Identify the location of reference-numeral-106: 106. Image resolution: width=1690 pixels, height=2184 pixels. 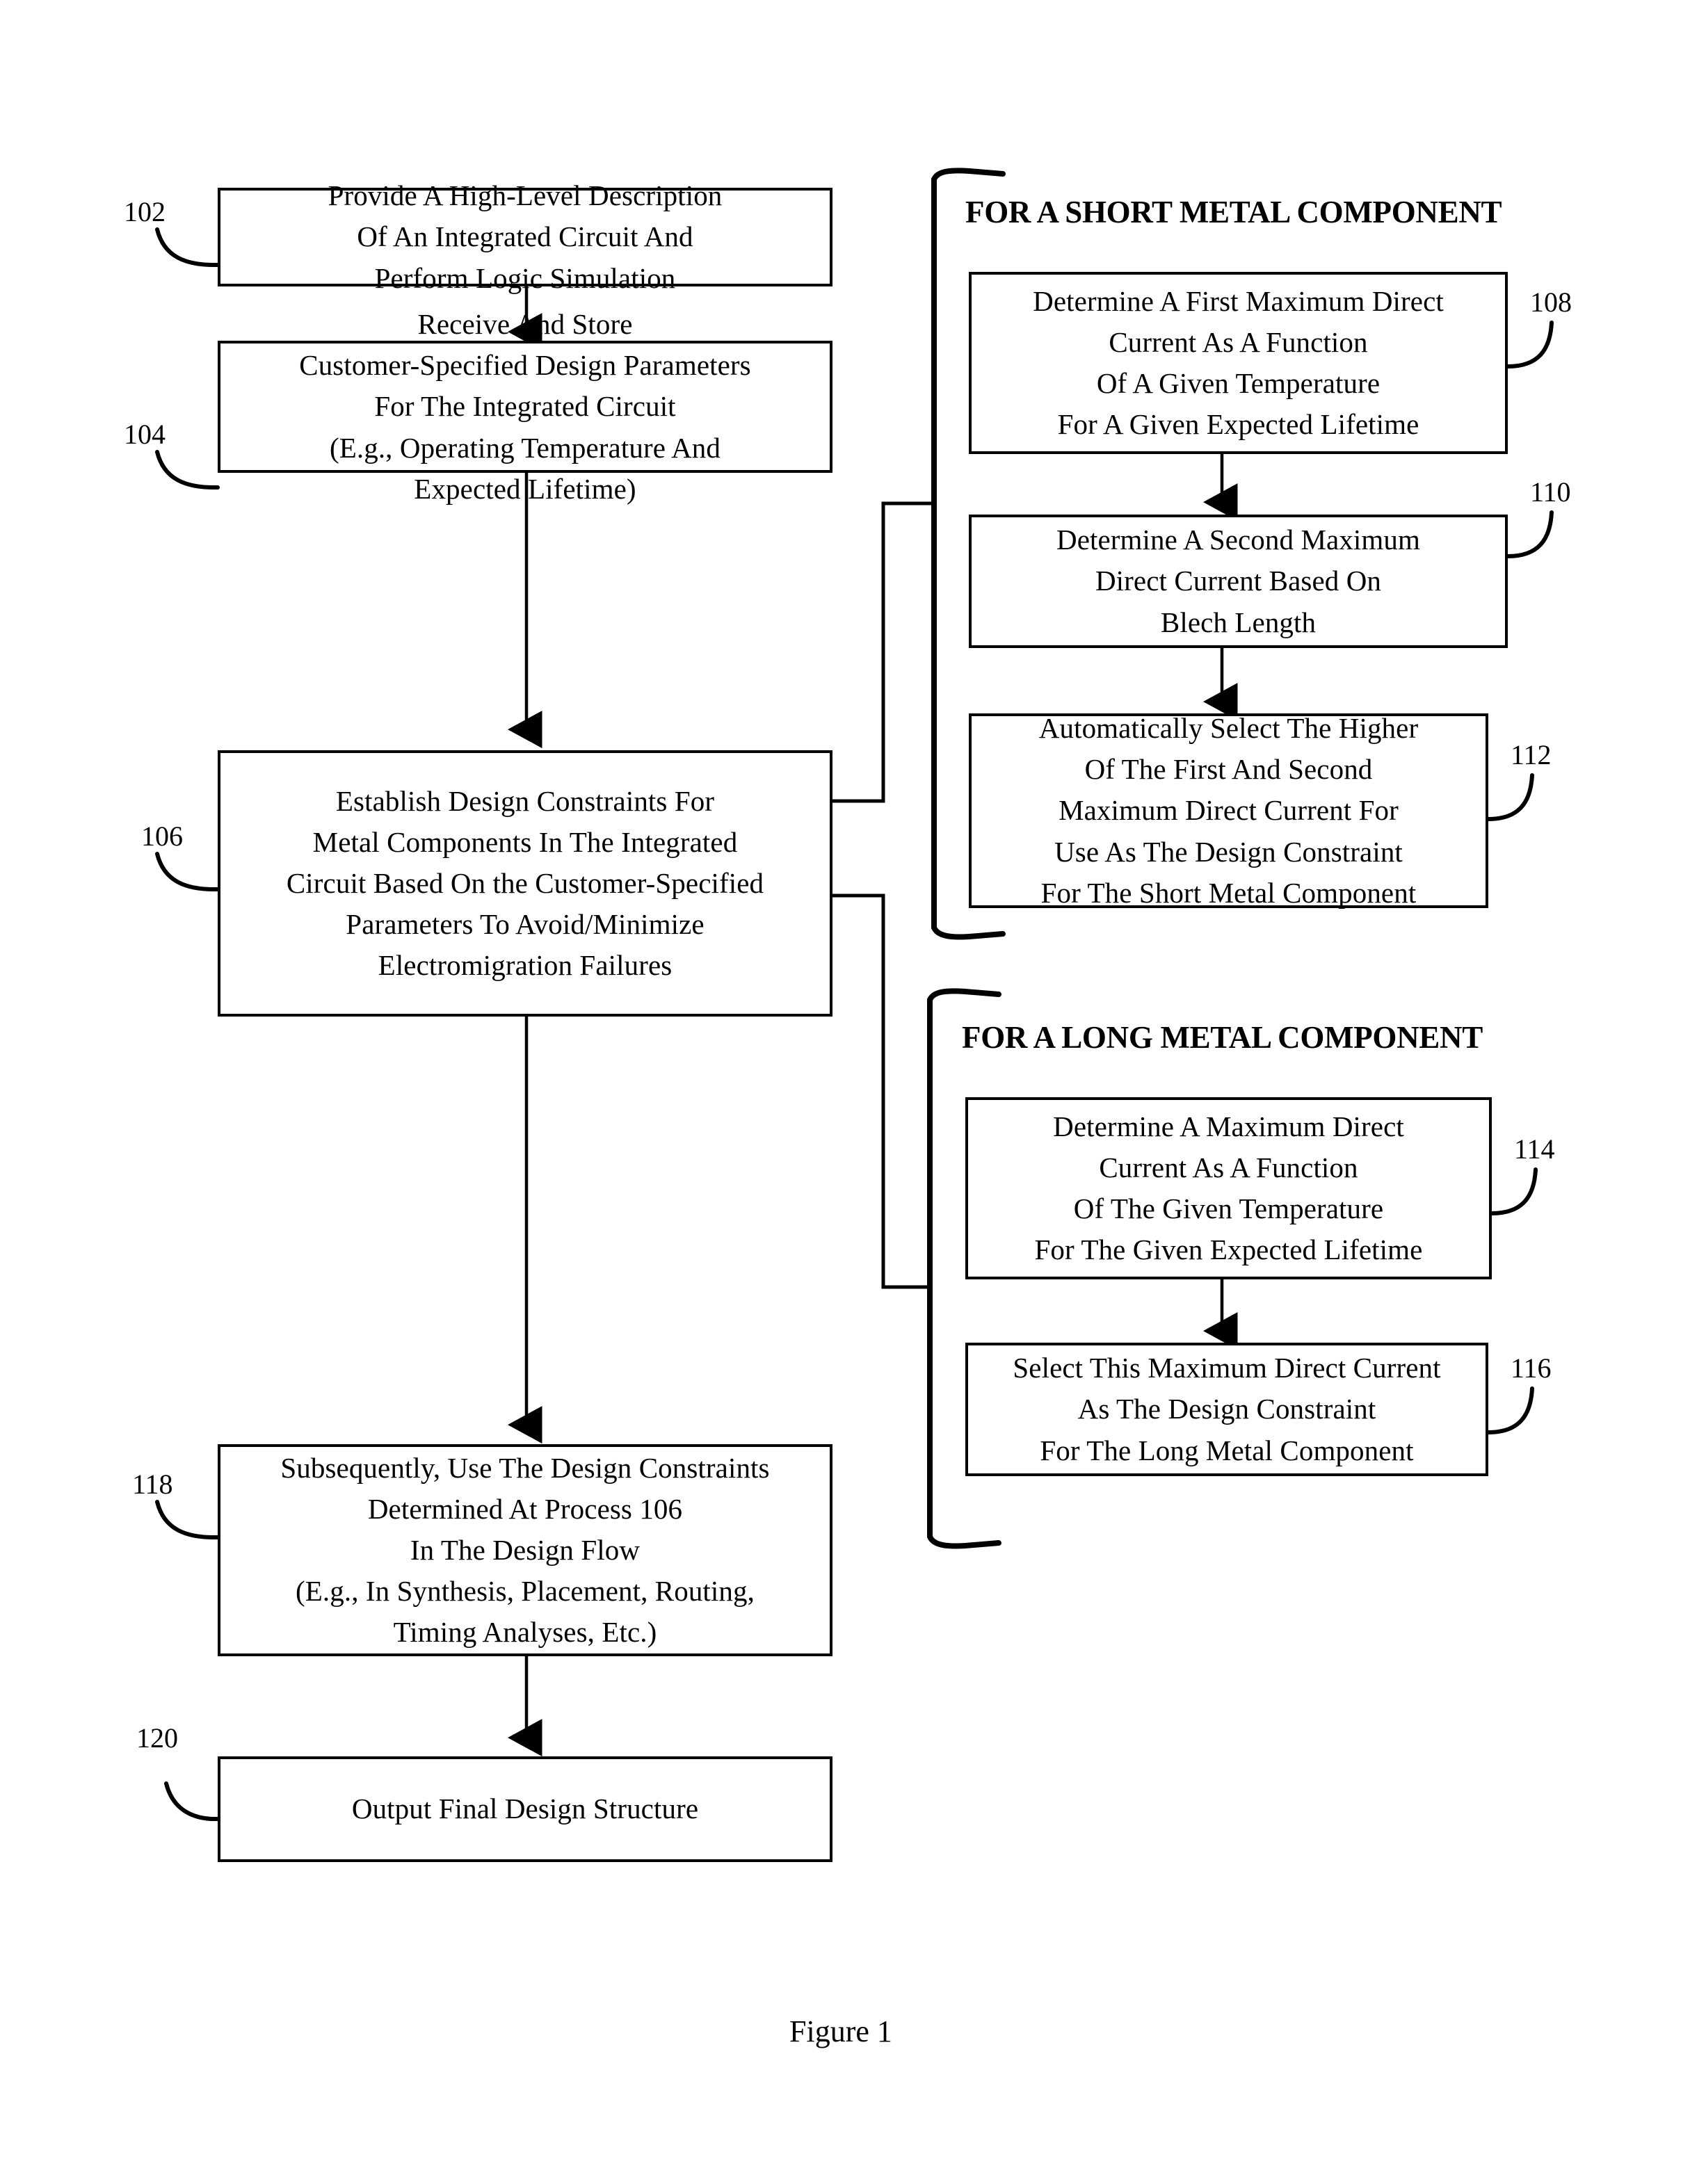
(162, 836).